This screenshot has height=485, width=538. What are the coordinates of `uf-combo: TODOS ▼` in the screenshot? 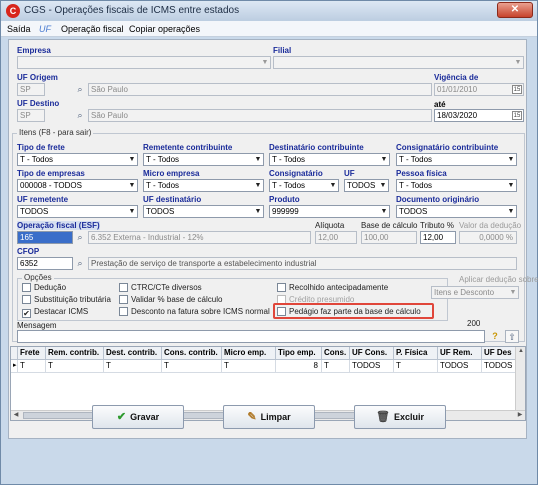 It's located at (366, 185).